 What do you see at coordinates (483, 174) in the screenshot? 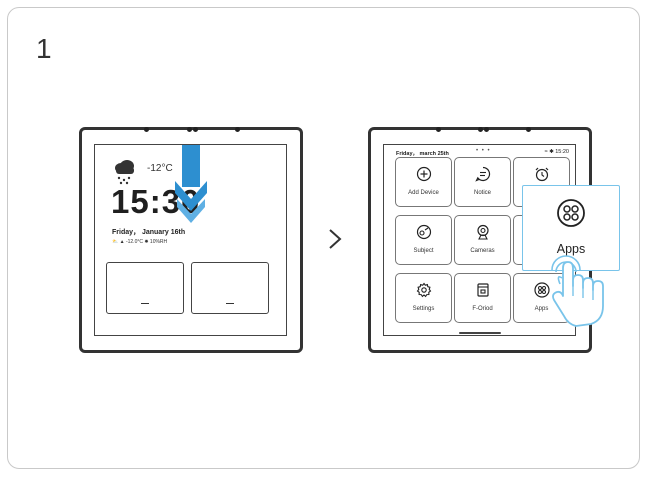
I see `message-icon` at bounding box center [483, 174].